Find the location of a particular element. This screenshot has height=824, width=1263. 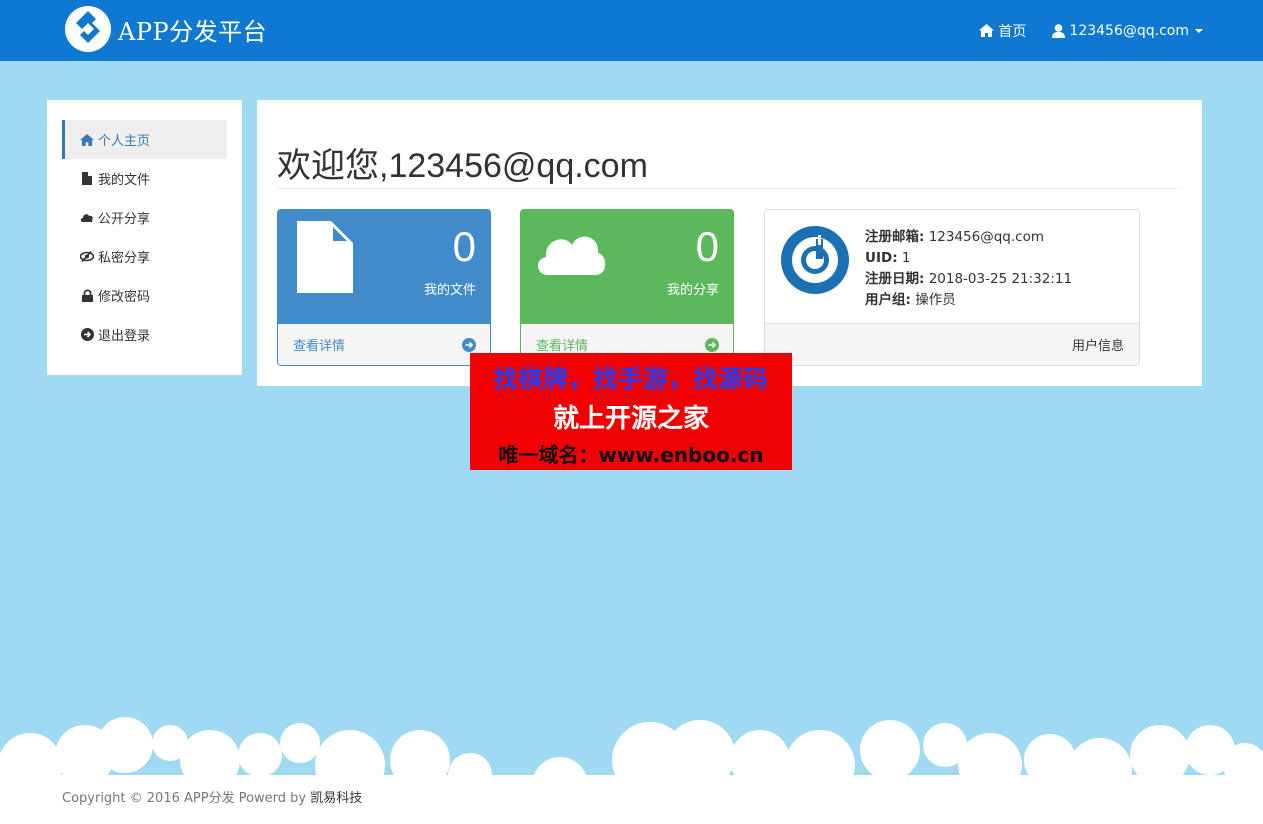

email-label: 注册邮箱: is located at coordinates (895, 237).